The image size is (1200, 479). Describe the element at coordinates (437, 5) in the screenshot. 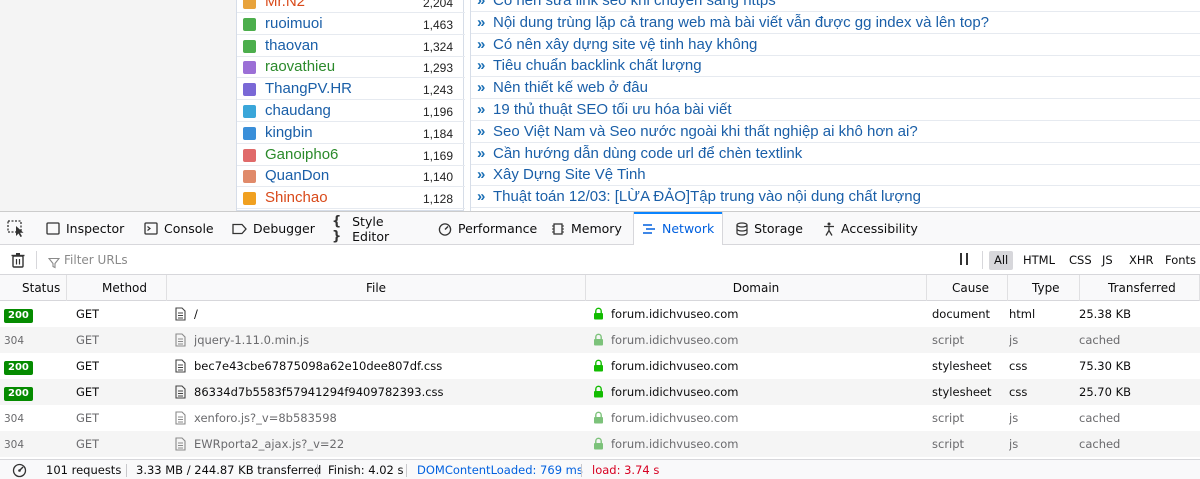

I see `post-count: 2,204` at that location.